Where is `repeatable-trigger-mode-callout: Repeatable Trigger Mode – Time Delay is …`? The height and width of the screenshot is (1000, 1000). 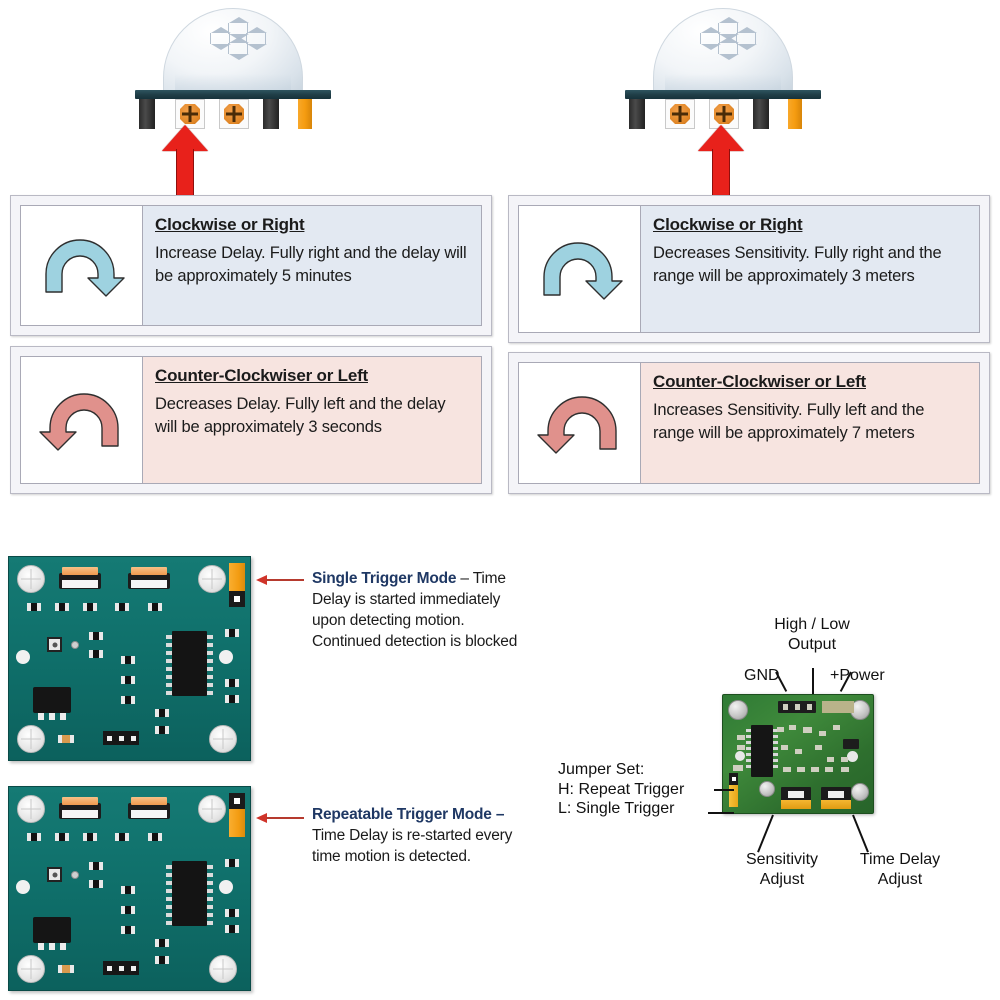 repeatable-trigger-mode-callout: Repeatable Trigger Mode – Time Delay is … is located at coordinates (432, 835).